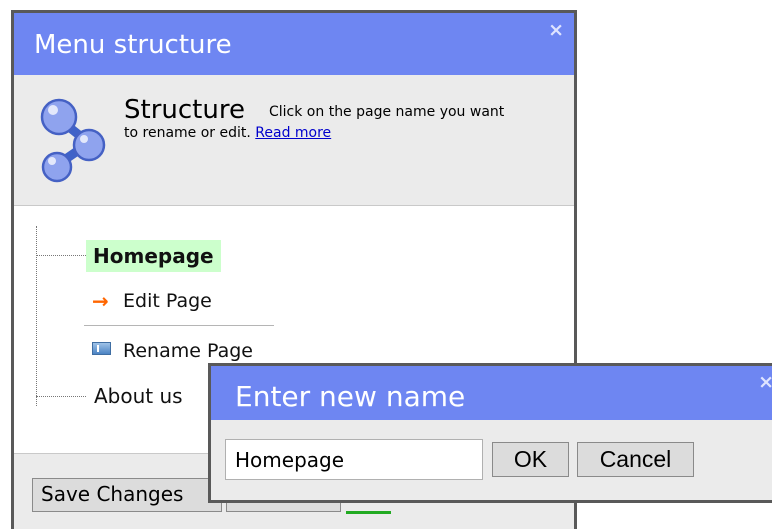  I want to click on header-description-line2: to rename or edit. Read more, so click(227, 133).